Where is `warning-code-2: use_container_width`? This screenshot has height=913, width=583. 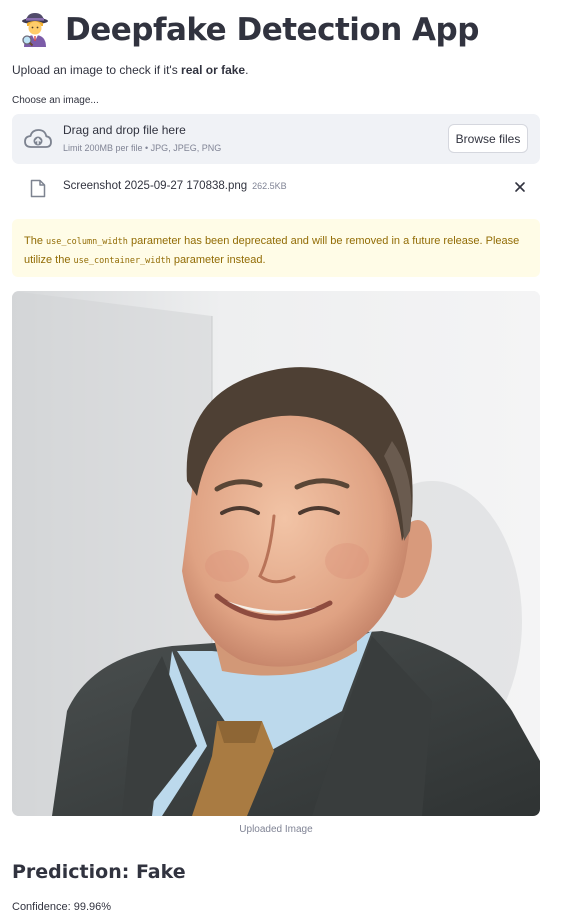
warning-code-2: use_container_width is located at coordinates (122, 261).